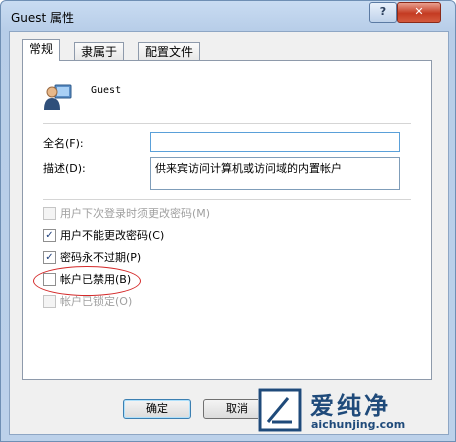 This screenshot has width=456, height=442. Describe the element at coordinates (101, 257) in the screenshot. I see `option-label: 密码永不过期(P)` at that location.